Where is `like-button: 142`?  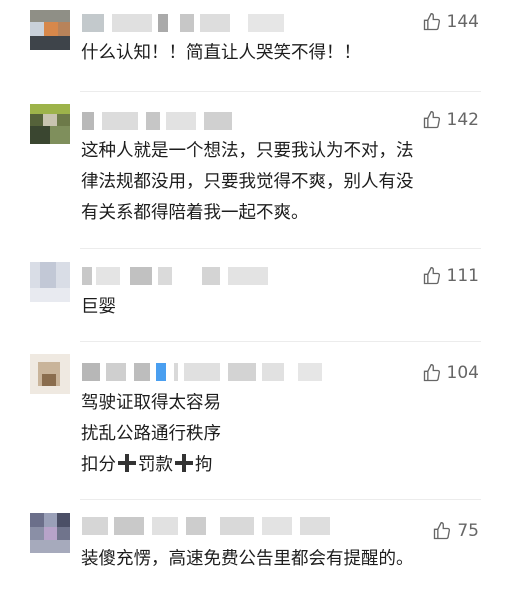 like-button: 142 is located at coordinates (450, 120).